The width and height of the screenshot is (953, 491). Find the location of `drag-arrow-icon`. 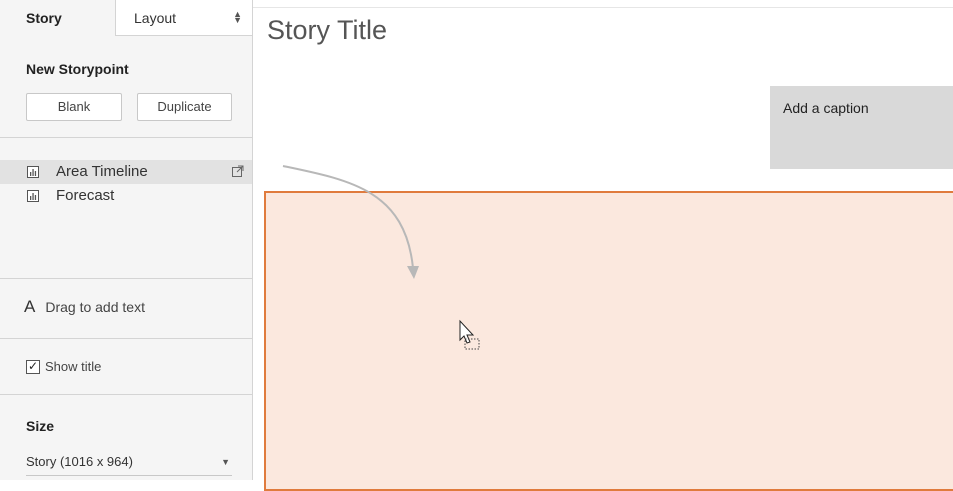

drag-arrow-icon is located at coordinates (348, 217).